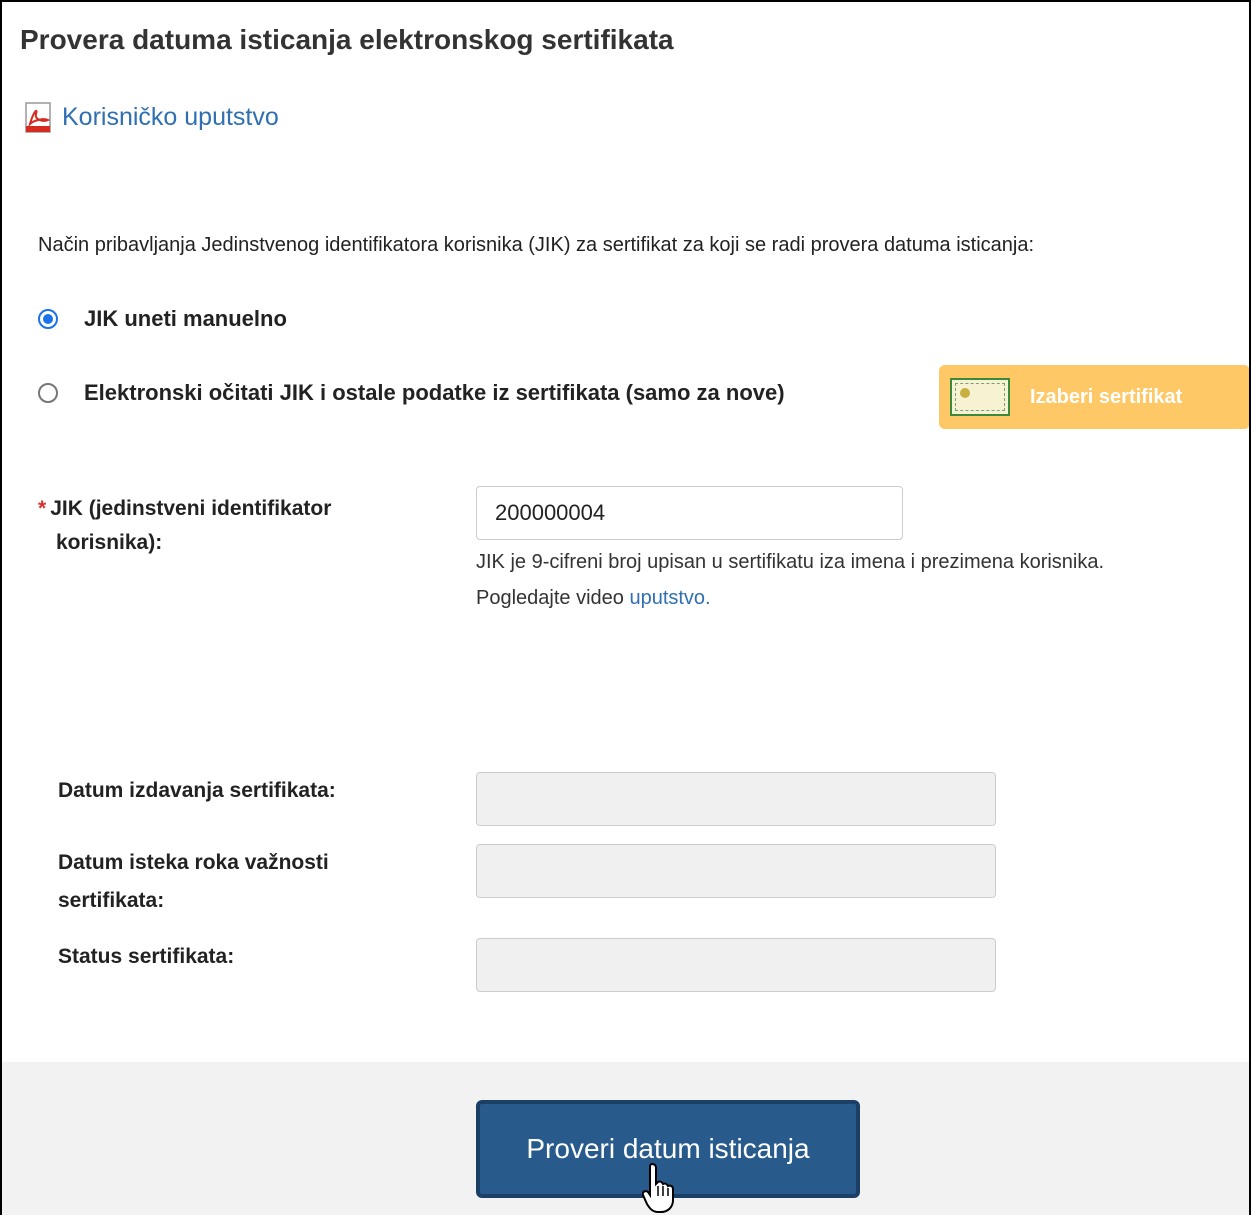 The image size is (1251, 1215). Describe the element at coordinates (111, 900) in the screenshot. I see `expiry-label-line2: sertifikata:` at that location.